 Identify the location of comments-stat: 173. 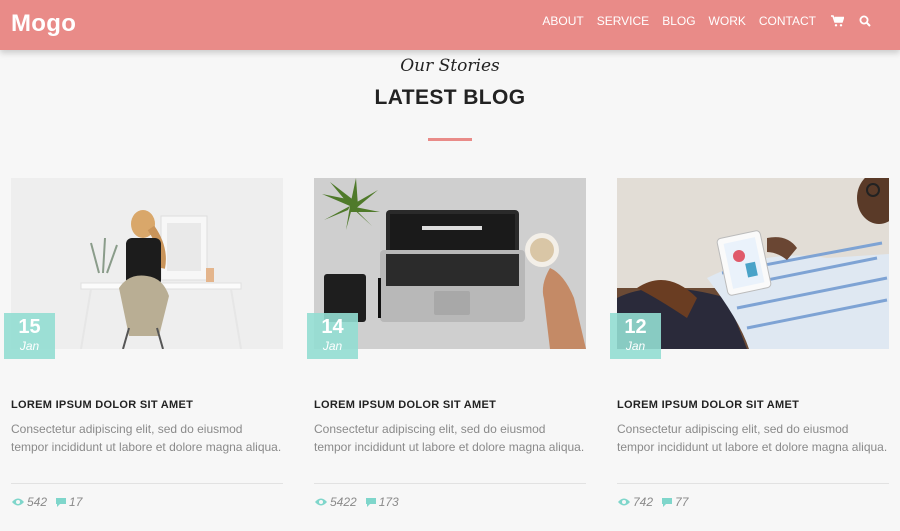
(382, 502).